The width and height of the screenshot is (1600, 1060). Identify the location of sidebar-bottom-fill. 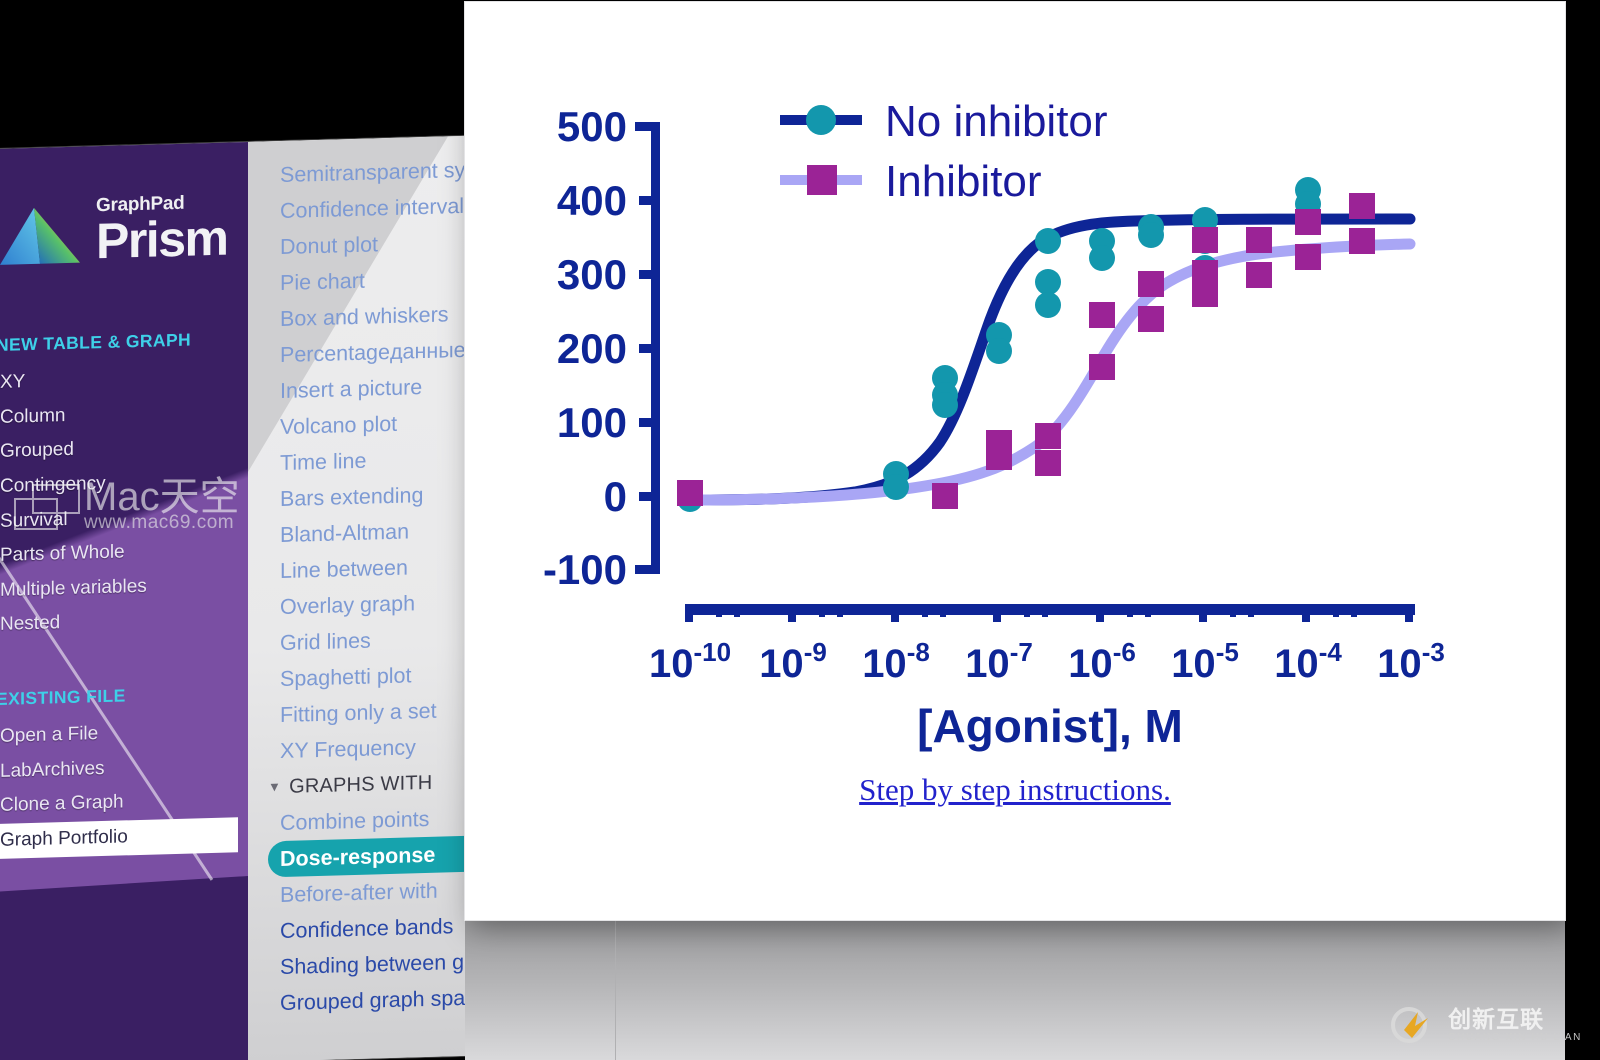
(124, 968).